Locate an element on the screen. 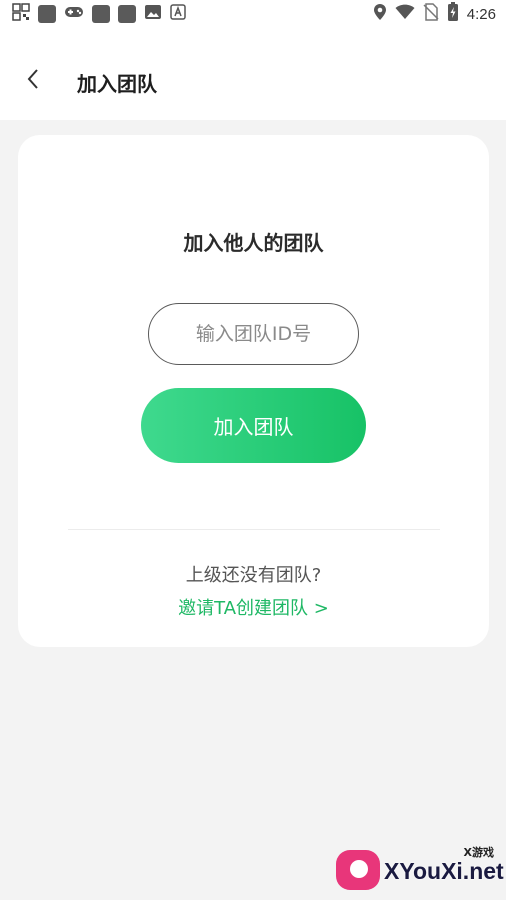  team-id-input is located at coordinates (253, 334).